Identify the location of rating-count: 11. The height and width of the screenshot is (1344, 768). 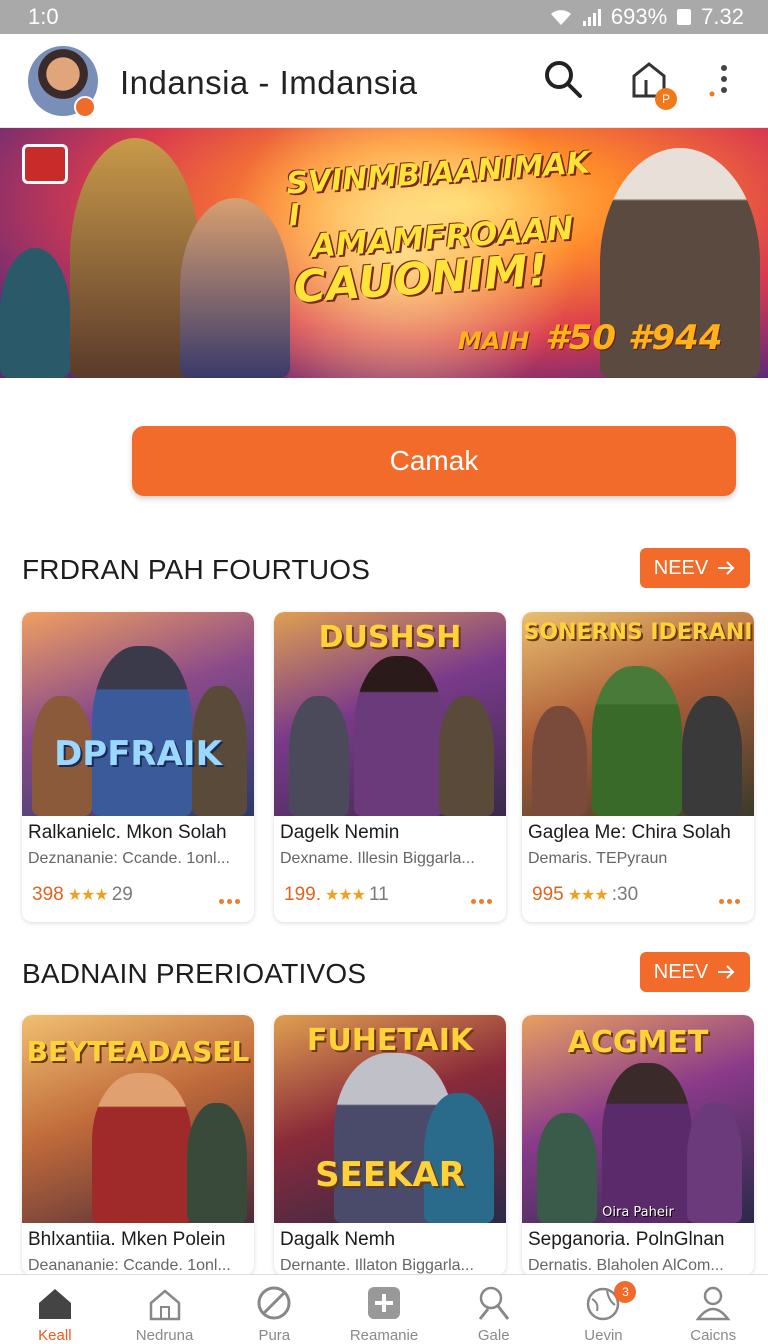
(379, 894).